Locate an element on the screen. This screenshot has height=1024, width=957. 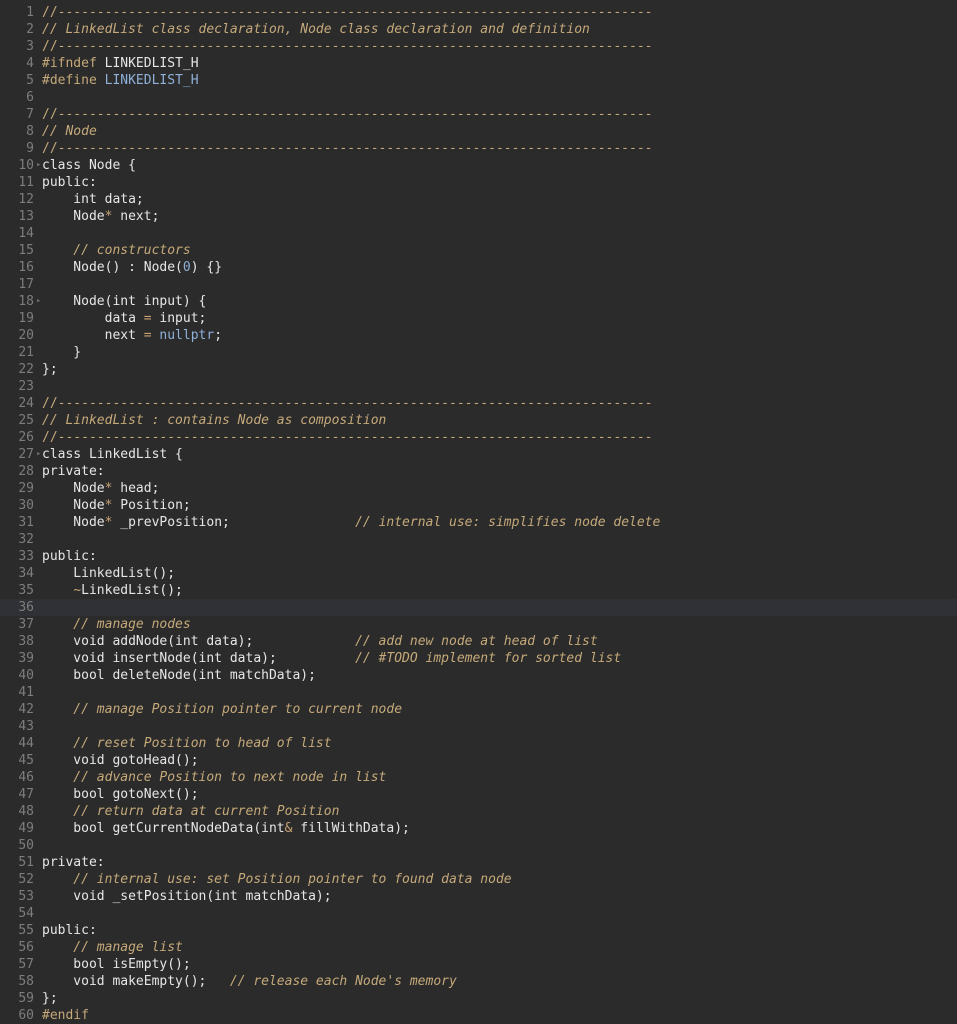
code-line: 29 Node* head; is located at coordinates (478, 488).